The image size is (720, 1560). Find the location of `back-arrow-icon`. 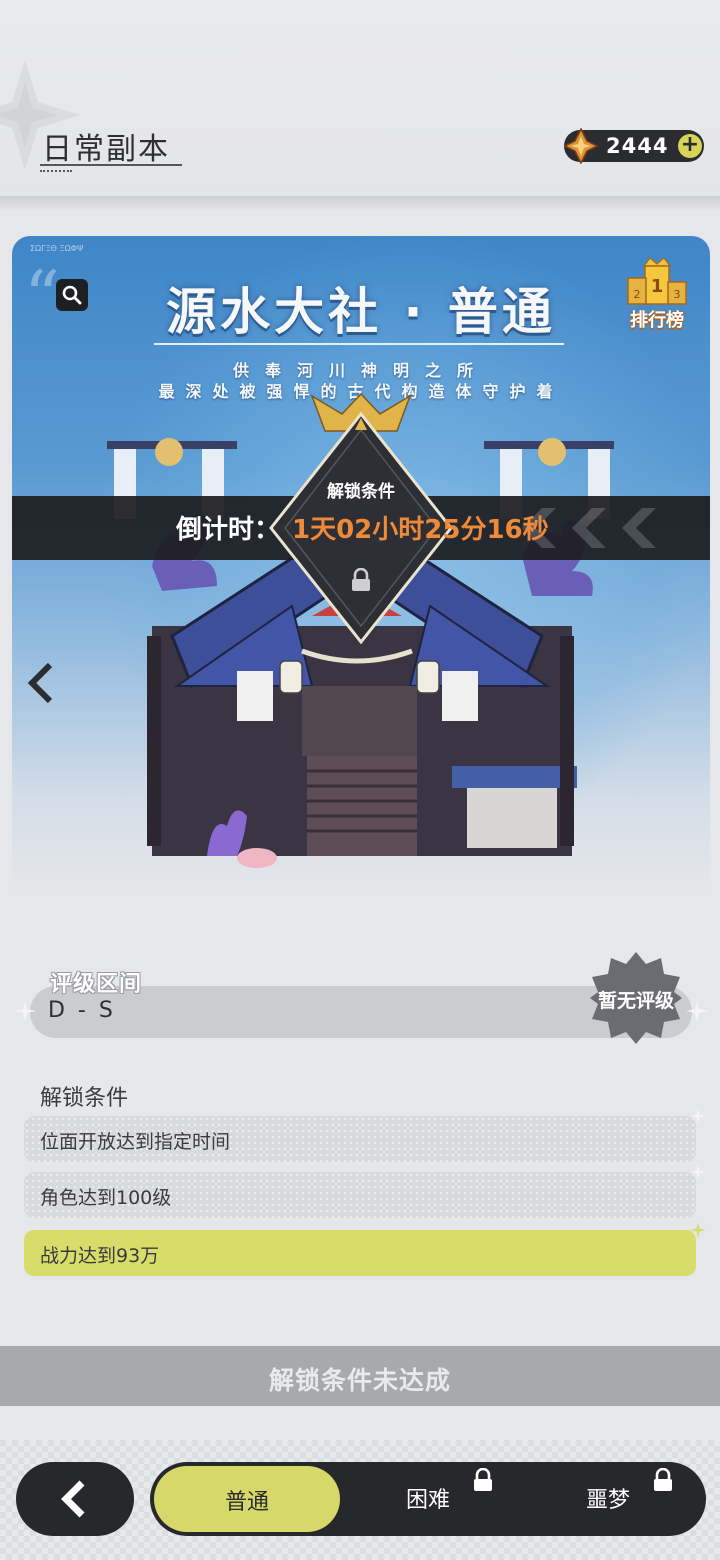

back-arrow-icon is located at coordinates (73, 1499).